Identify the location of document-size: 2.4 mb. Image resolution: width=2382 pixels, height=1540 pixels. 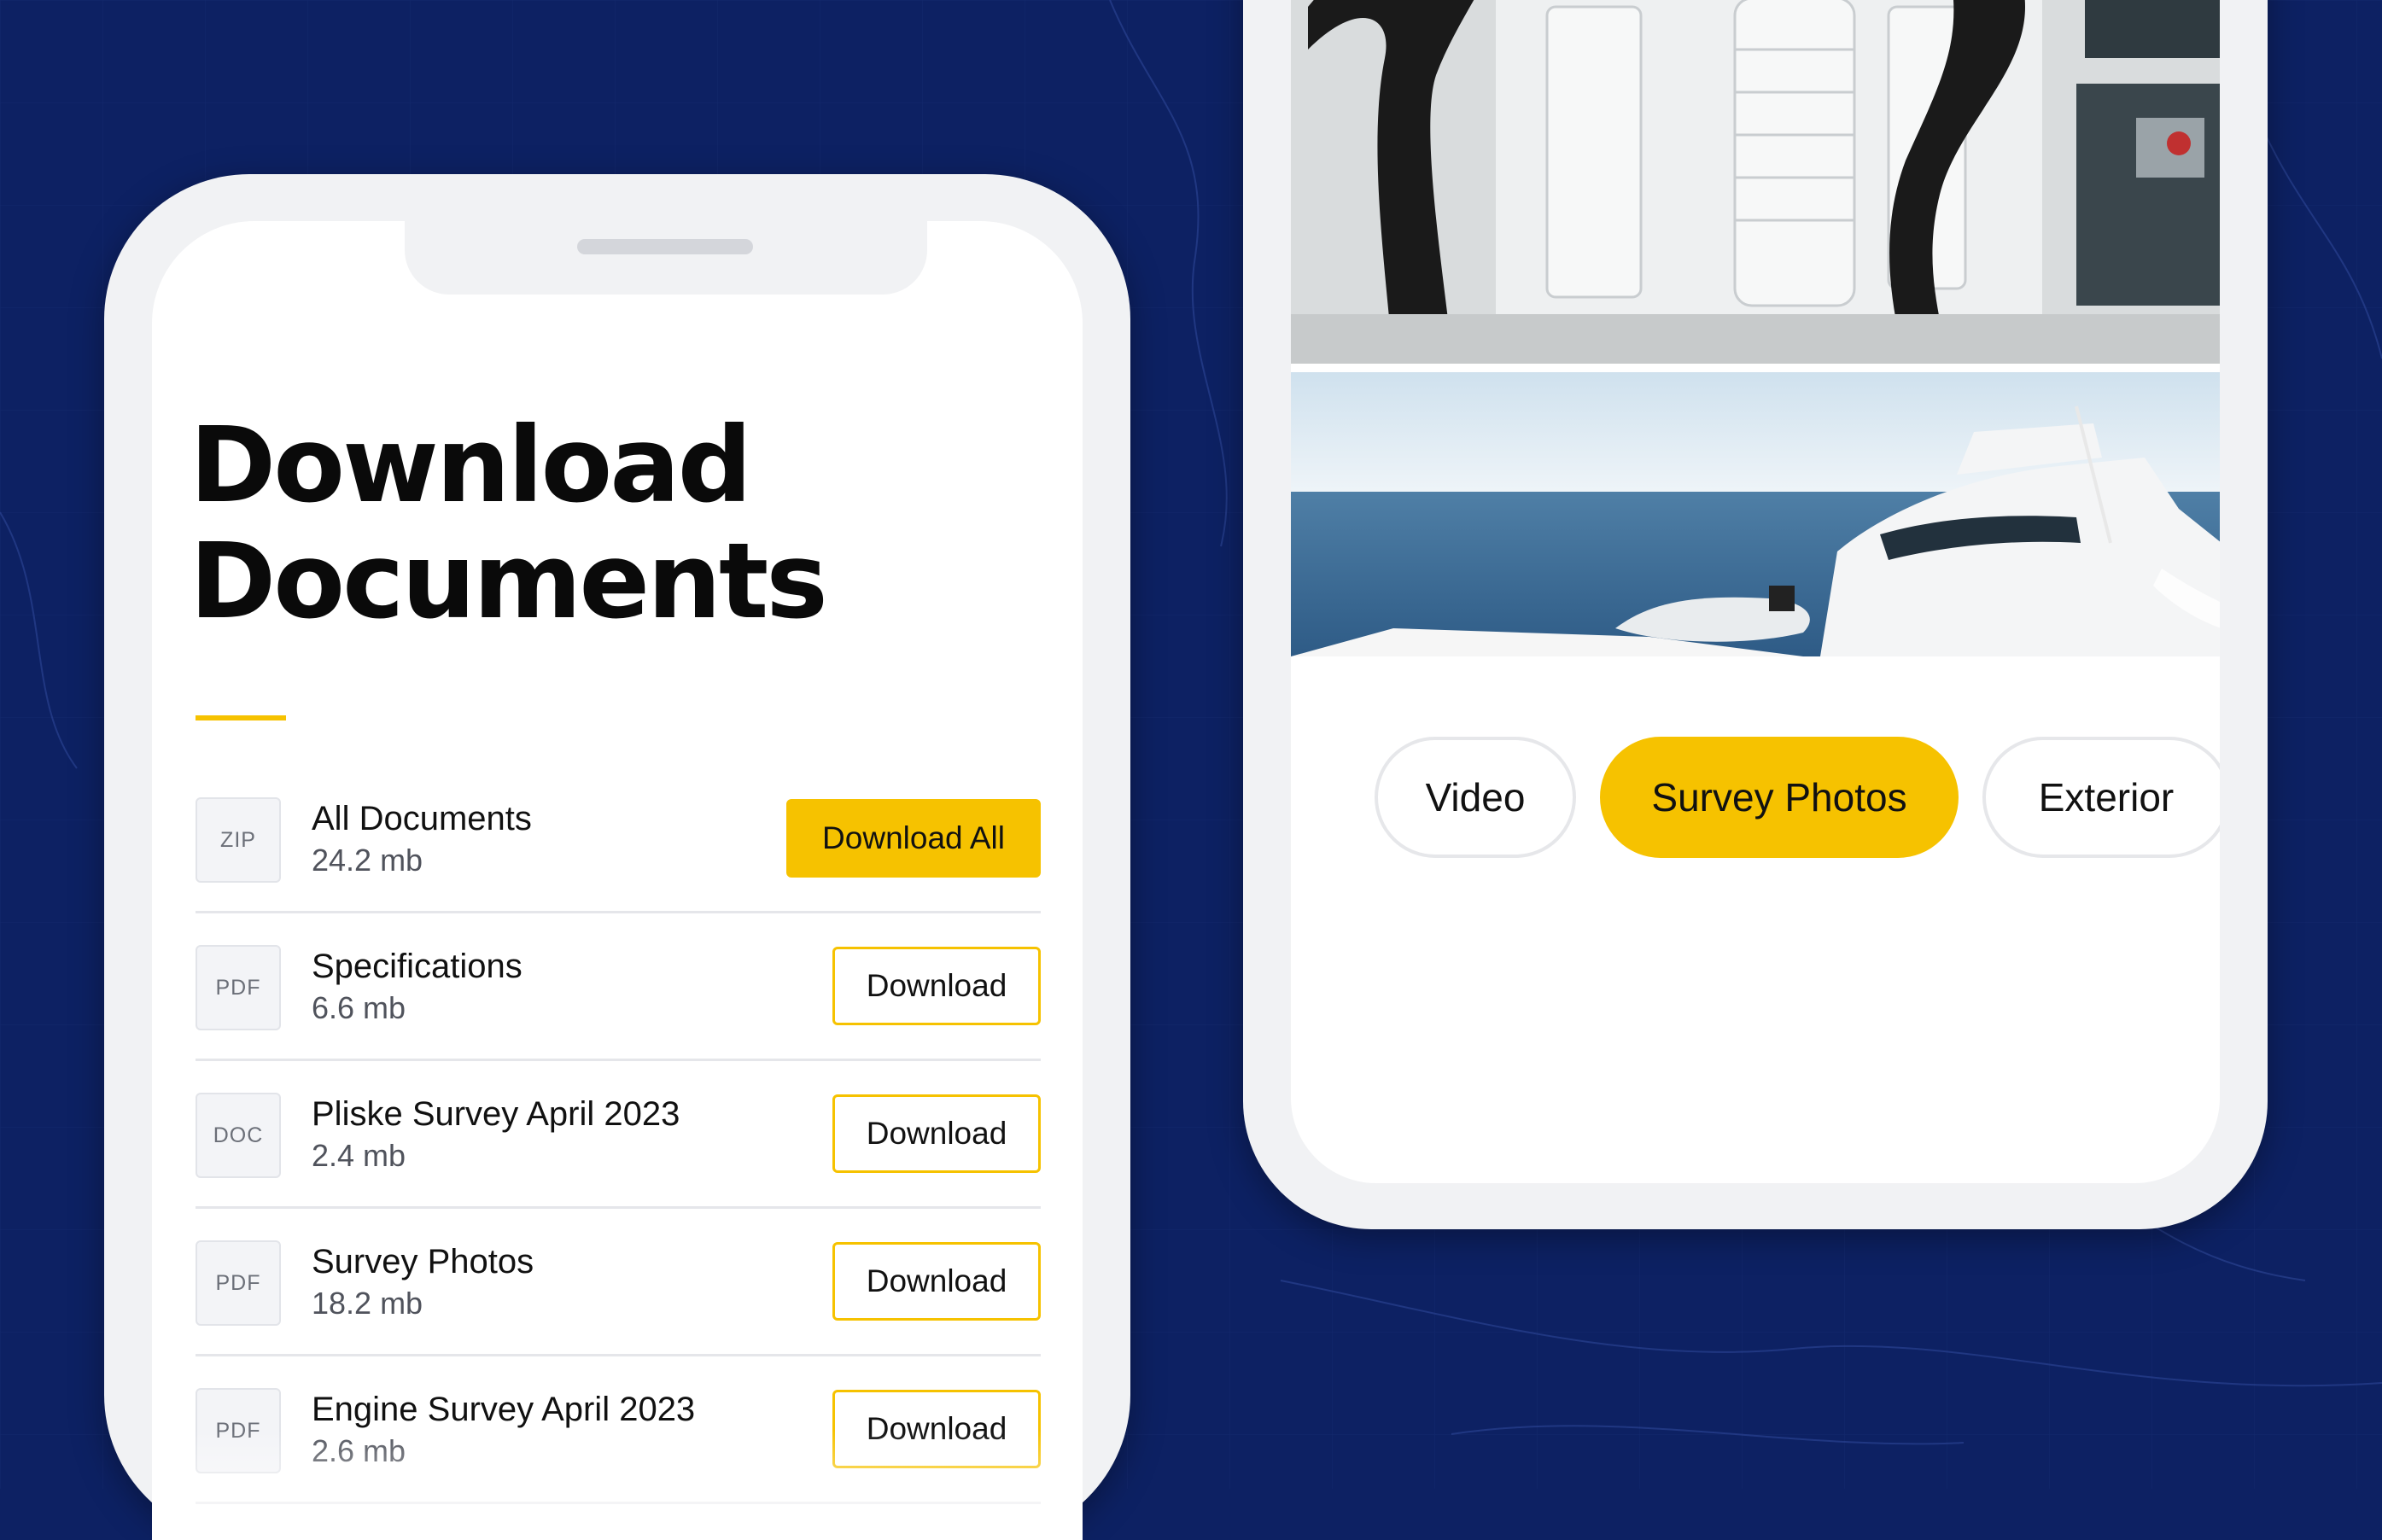
(359, 1155).